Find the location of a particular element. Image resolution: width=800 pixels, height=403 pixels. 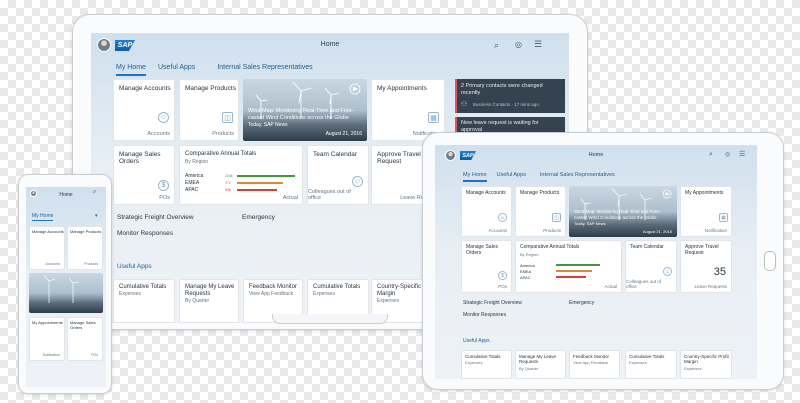

laptop-base is located at coordinates (330, 319).